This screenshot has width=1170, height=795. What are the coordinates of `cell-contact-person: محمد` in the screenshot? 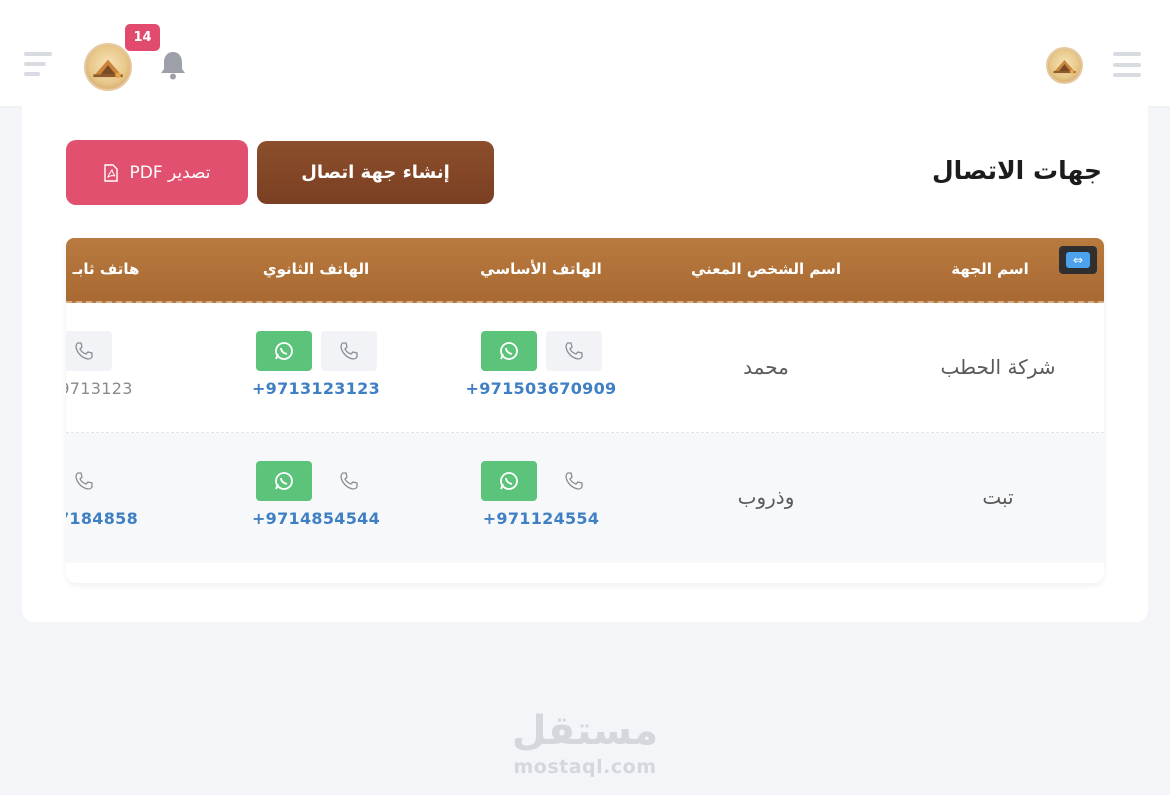 It's located at (766, 367).